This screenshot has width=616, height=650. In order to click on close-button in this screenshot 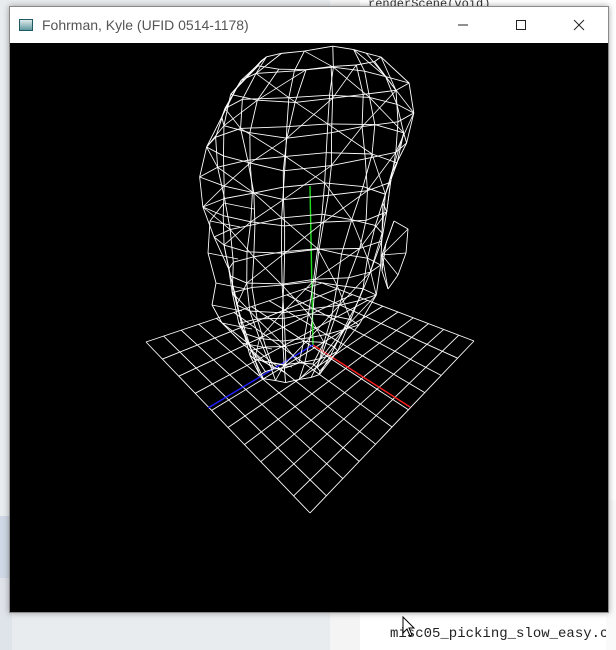, I will do `click(579, 25)`.